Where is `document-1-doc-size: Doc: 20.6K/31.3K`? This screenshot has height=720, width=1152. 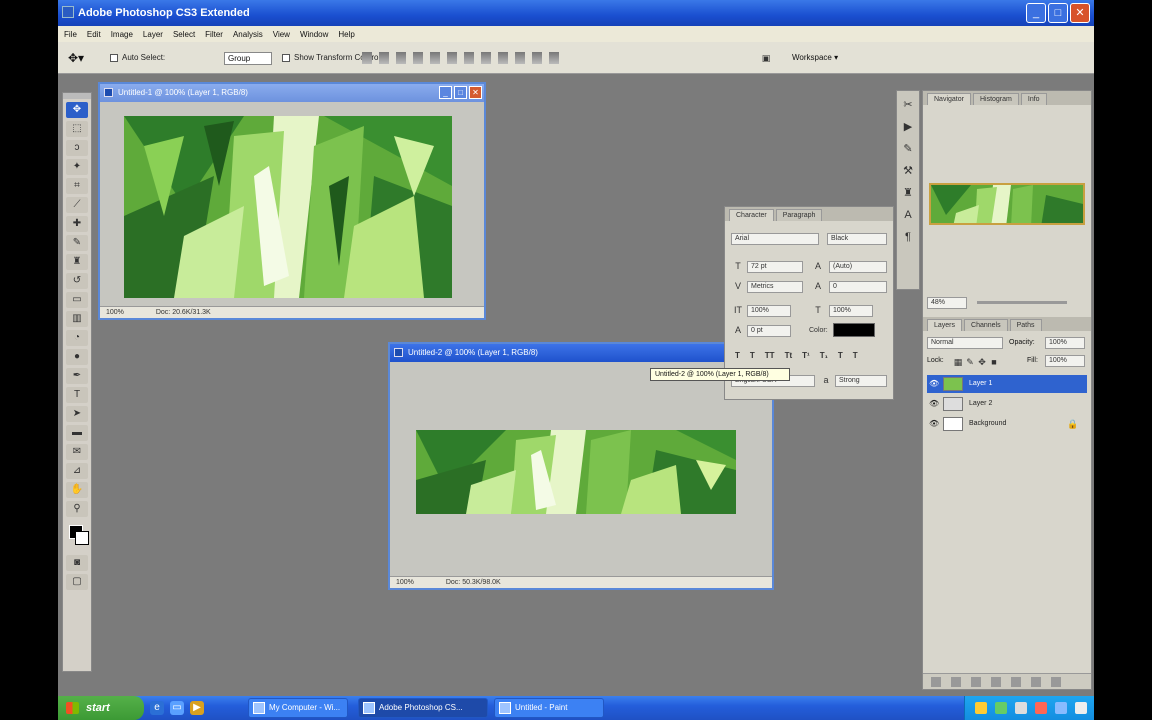
document-1-doc-size: Doc: 20.6K/31.3K is located at coordinates (183, 312).